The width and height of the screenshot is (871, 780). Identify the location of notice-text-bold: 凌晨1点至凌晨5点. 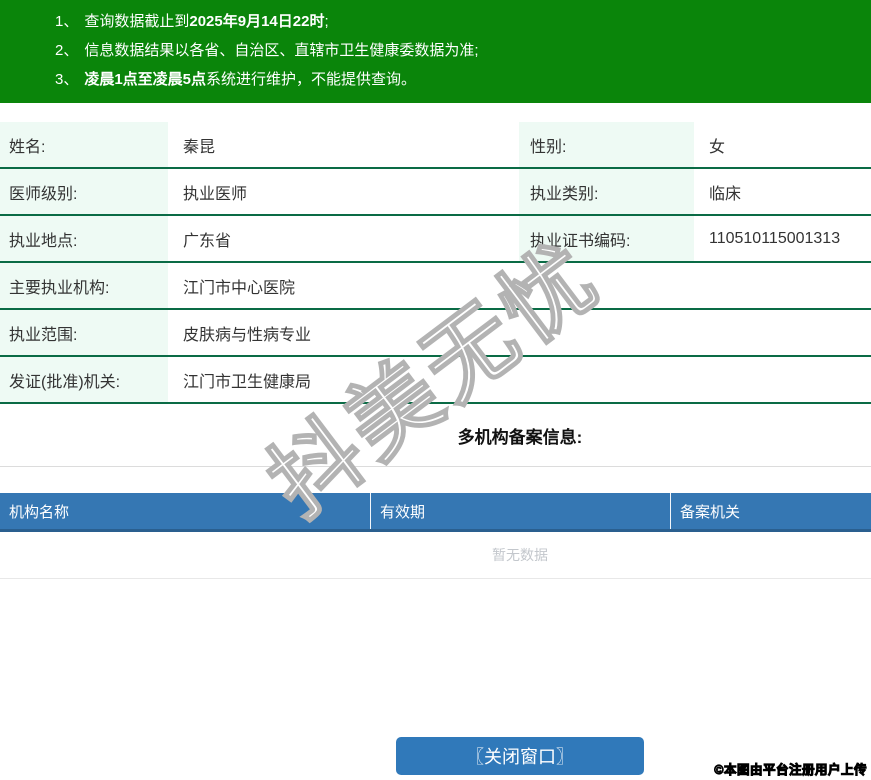
(145, 79).